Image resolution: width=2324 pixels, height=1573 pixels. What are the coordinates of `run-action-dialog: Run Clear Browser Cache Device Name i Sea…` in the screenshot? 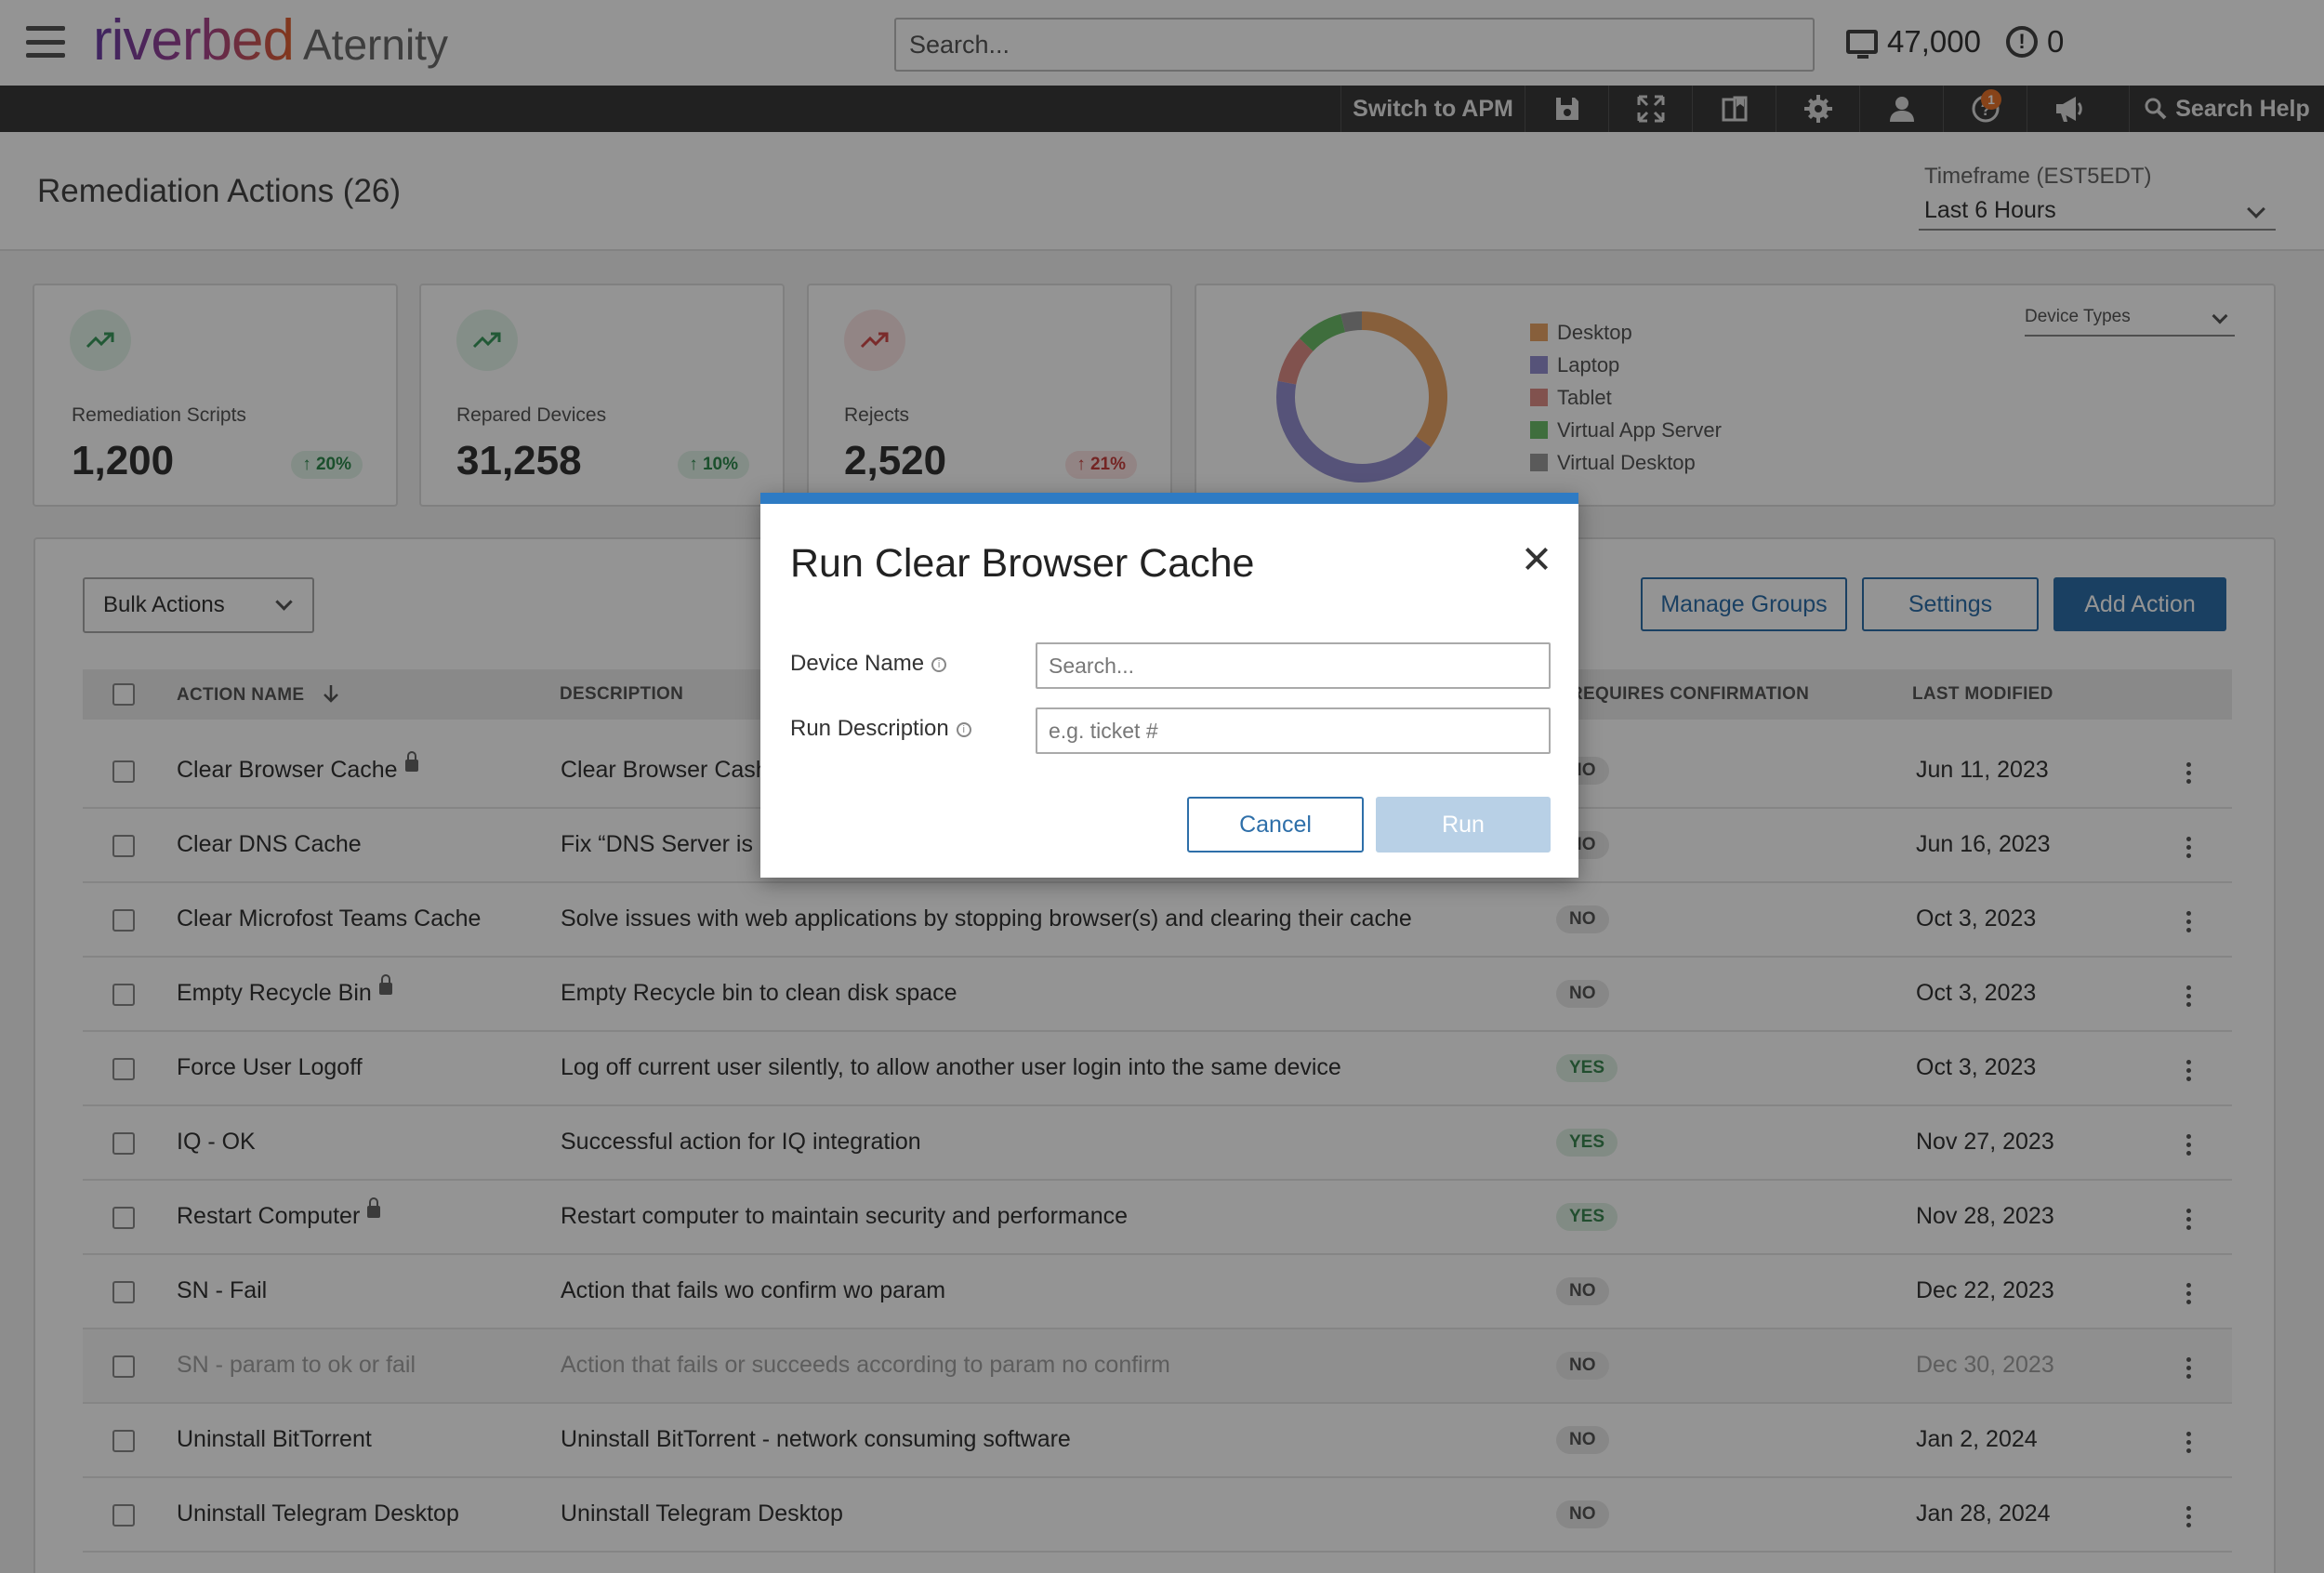 It's located at (1169, 685).